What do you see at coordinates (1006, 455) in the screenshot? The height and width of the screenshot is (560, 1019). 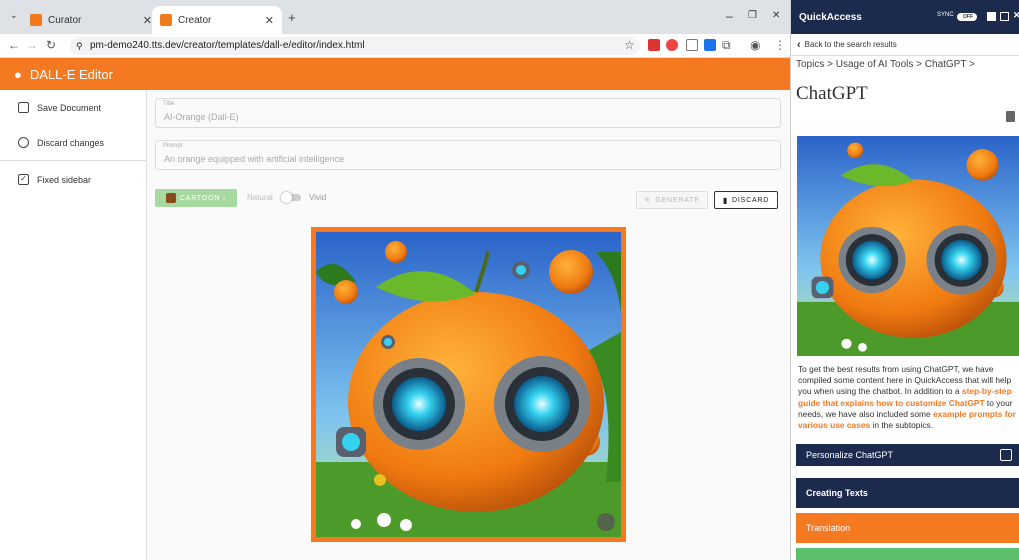 I see `open-topic-icon` at bounding box center [1006, 455].